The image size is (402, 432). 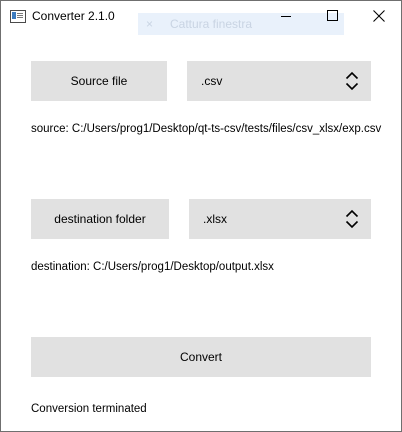 What do you see at coordinates (89, 409) in the screenshot?
I see `status-label: Conversion terminated` at bounding box center [89, 409].